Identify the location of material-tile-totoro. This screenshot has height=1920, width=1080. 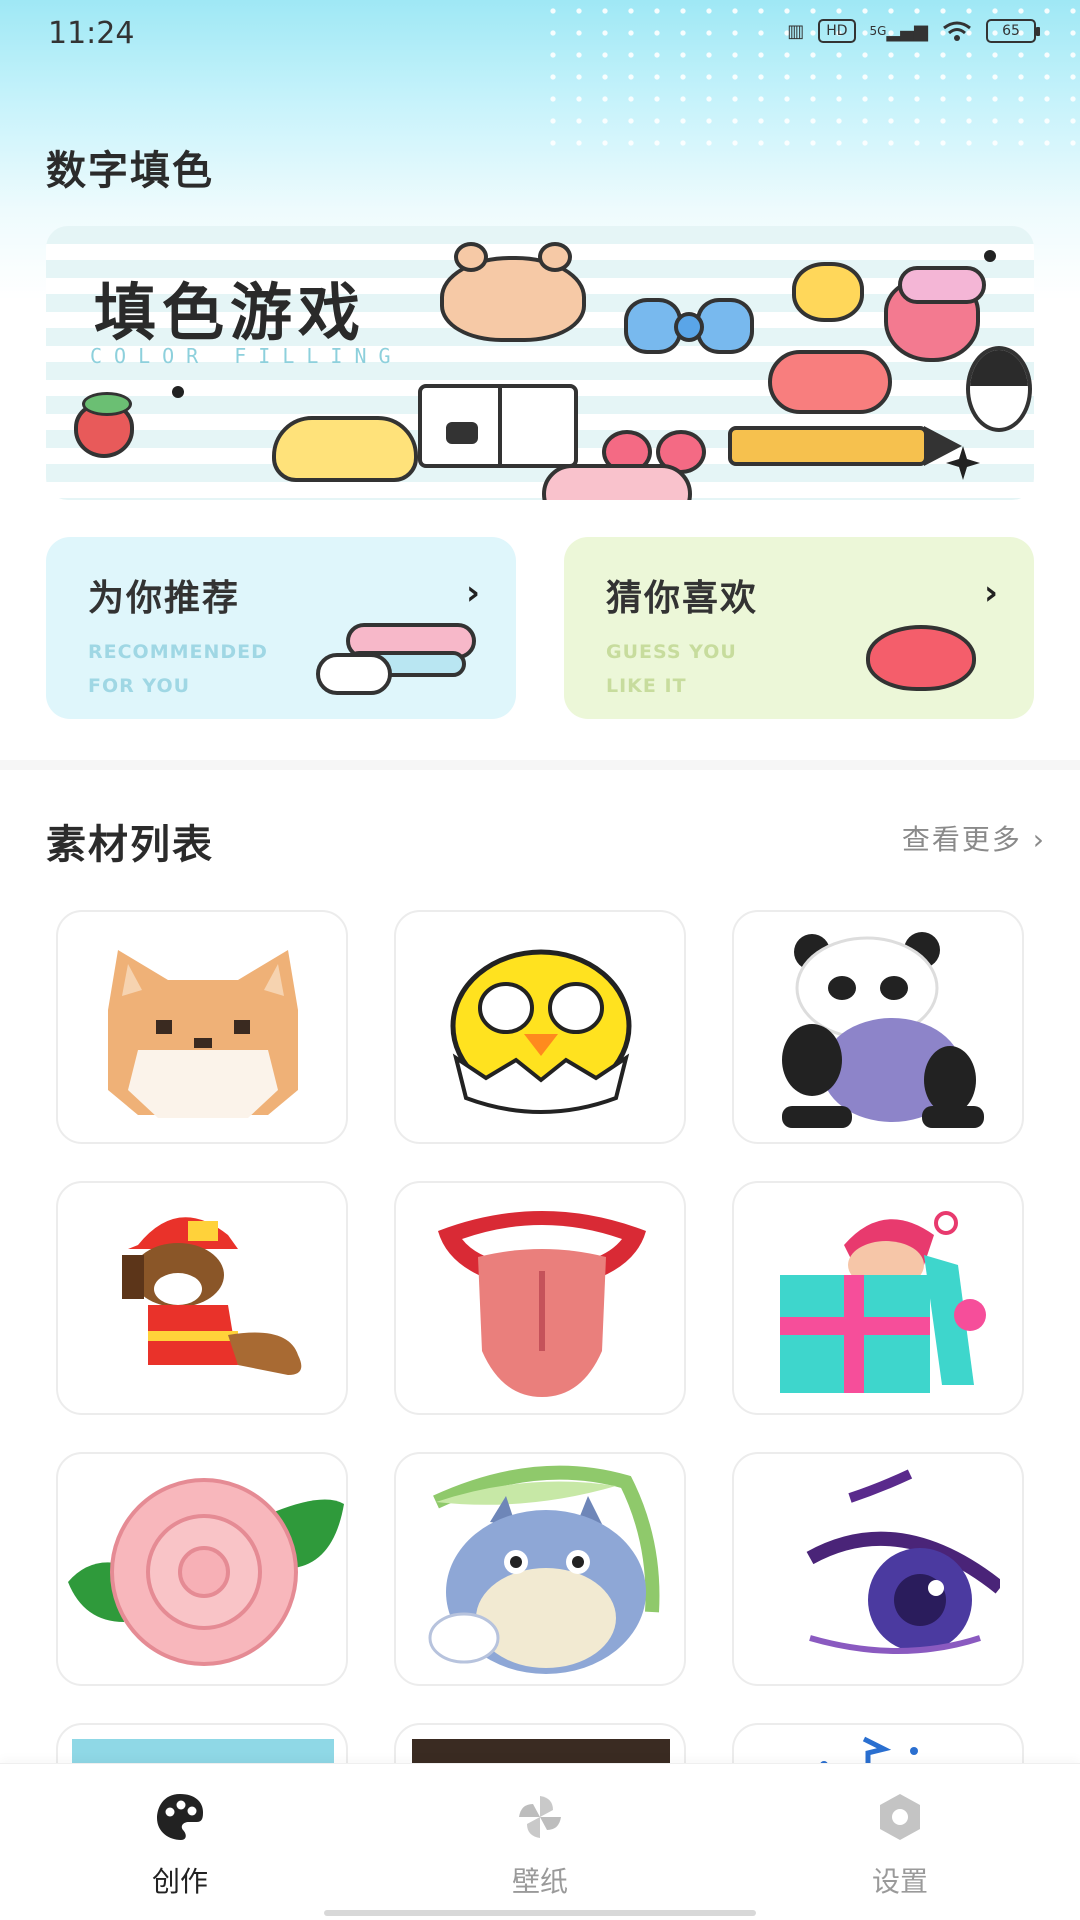
(540, 1569).